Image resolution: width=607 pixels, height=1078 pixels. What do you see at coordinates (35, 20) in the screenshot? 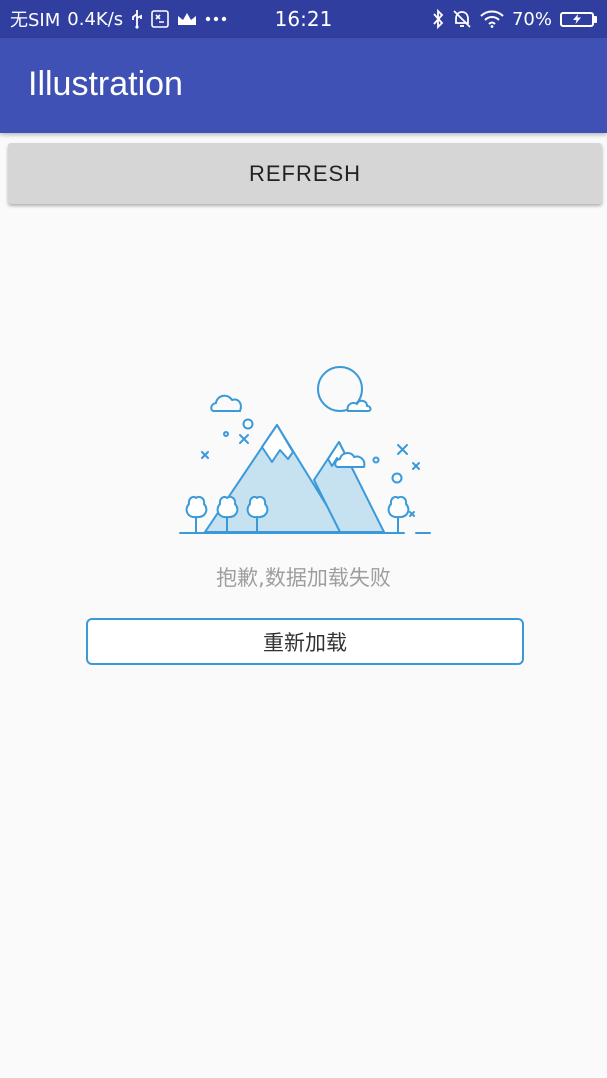
I see `carrier-label: 无SIM` at bounding box center [35, 20].